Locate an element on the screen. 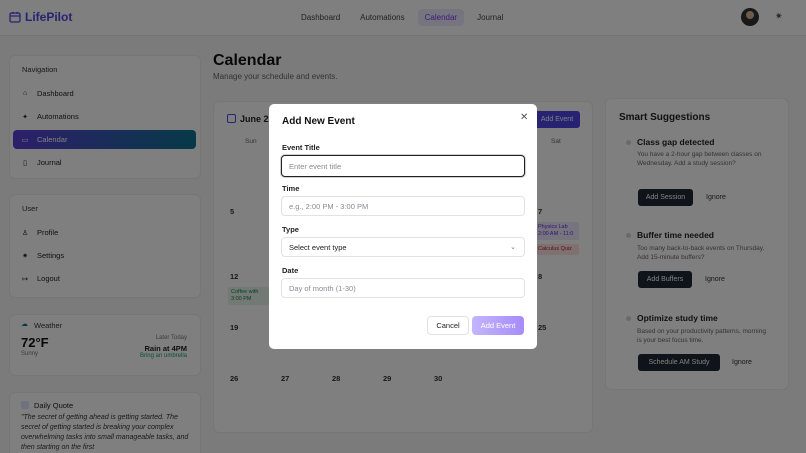 Image resolution: width=806 pixels, height=453 pixels. date-label: Date is located at coordinates (290, 270).